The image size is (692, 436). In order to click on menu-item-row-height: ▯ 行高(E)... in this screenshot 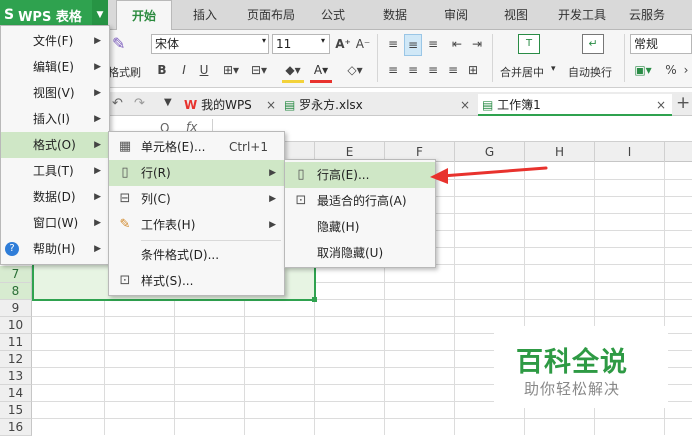, I will do `click(360, 175)`.